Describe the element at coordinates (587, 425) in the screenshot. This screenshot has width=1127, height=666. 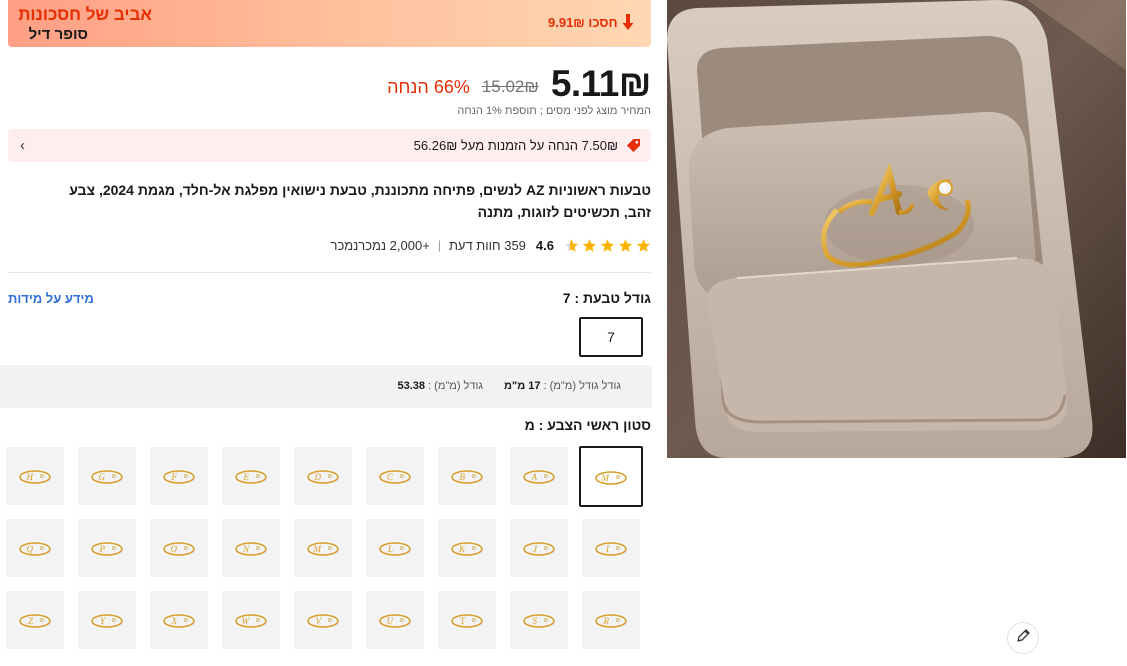
I see `color-label: סטון ראשי הצבע : מ` at that location.